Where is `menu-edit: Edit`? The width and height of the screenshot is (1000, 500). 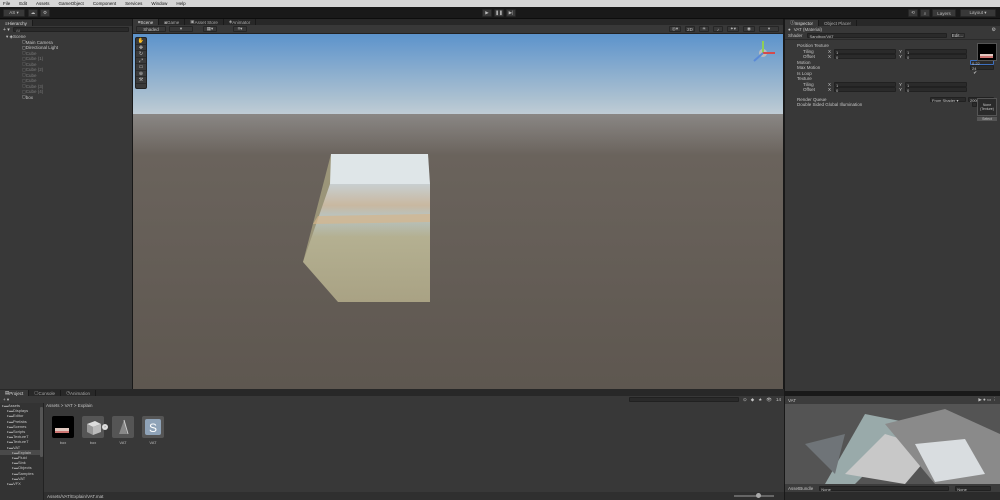 menu-edit: Edit is located at coordinates (23, 3).